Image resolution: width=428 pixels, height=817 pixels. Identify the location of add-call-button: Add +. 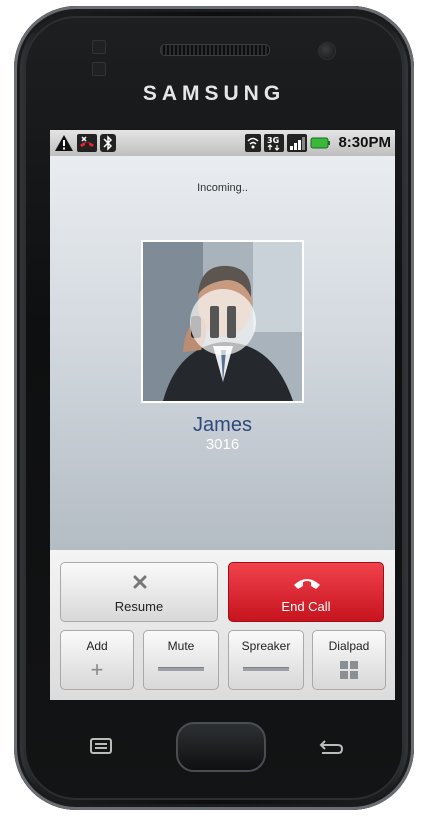
(97, 660).